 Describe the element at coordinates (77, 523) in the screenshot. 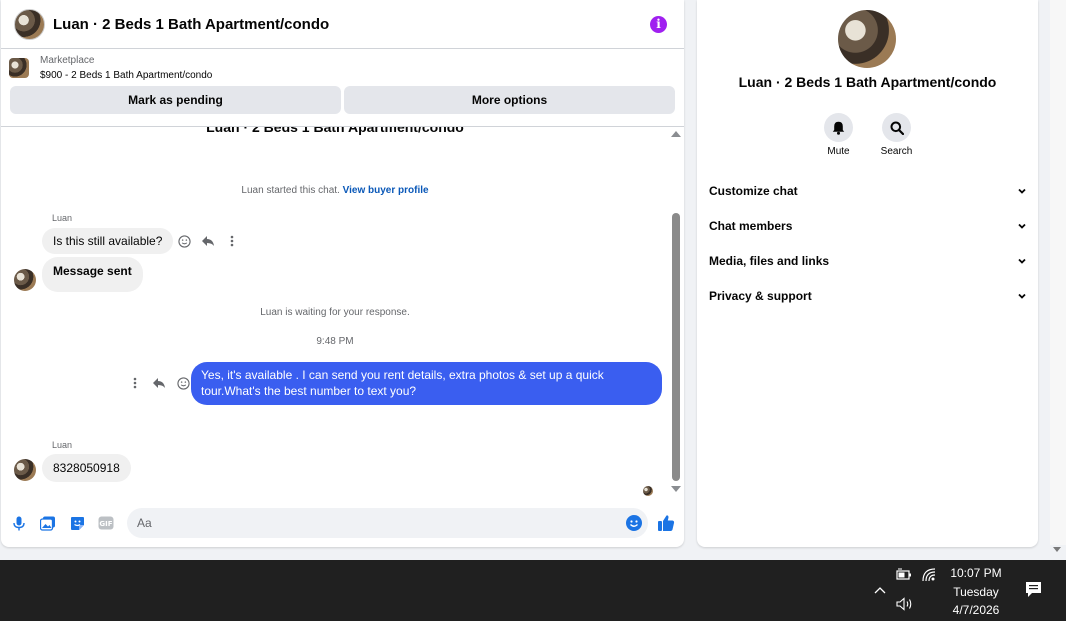

I see `sticker-icon` at that location.